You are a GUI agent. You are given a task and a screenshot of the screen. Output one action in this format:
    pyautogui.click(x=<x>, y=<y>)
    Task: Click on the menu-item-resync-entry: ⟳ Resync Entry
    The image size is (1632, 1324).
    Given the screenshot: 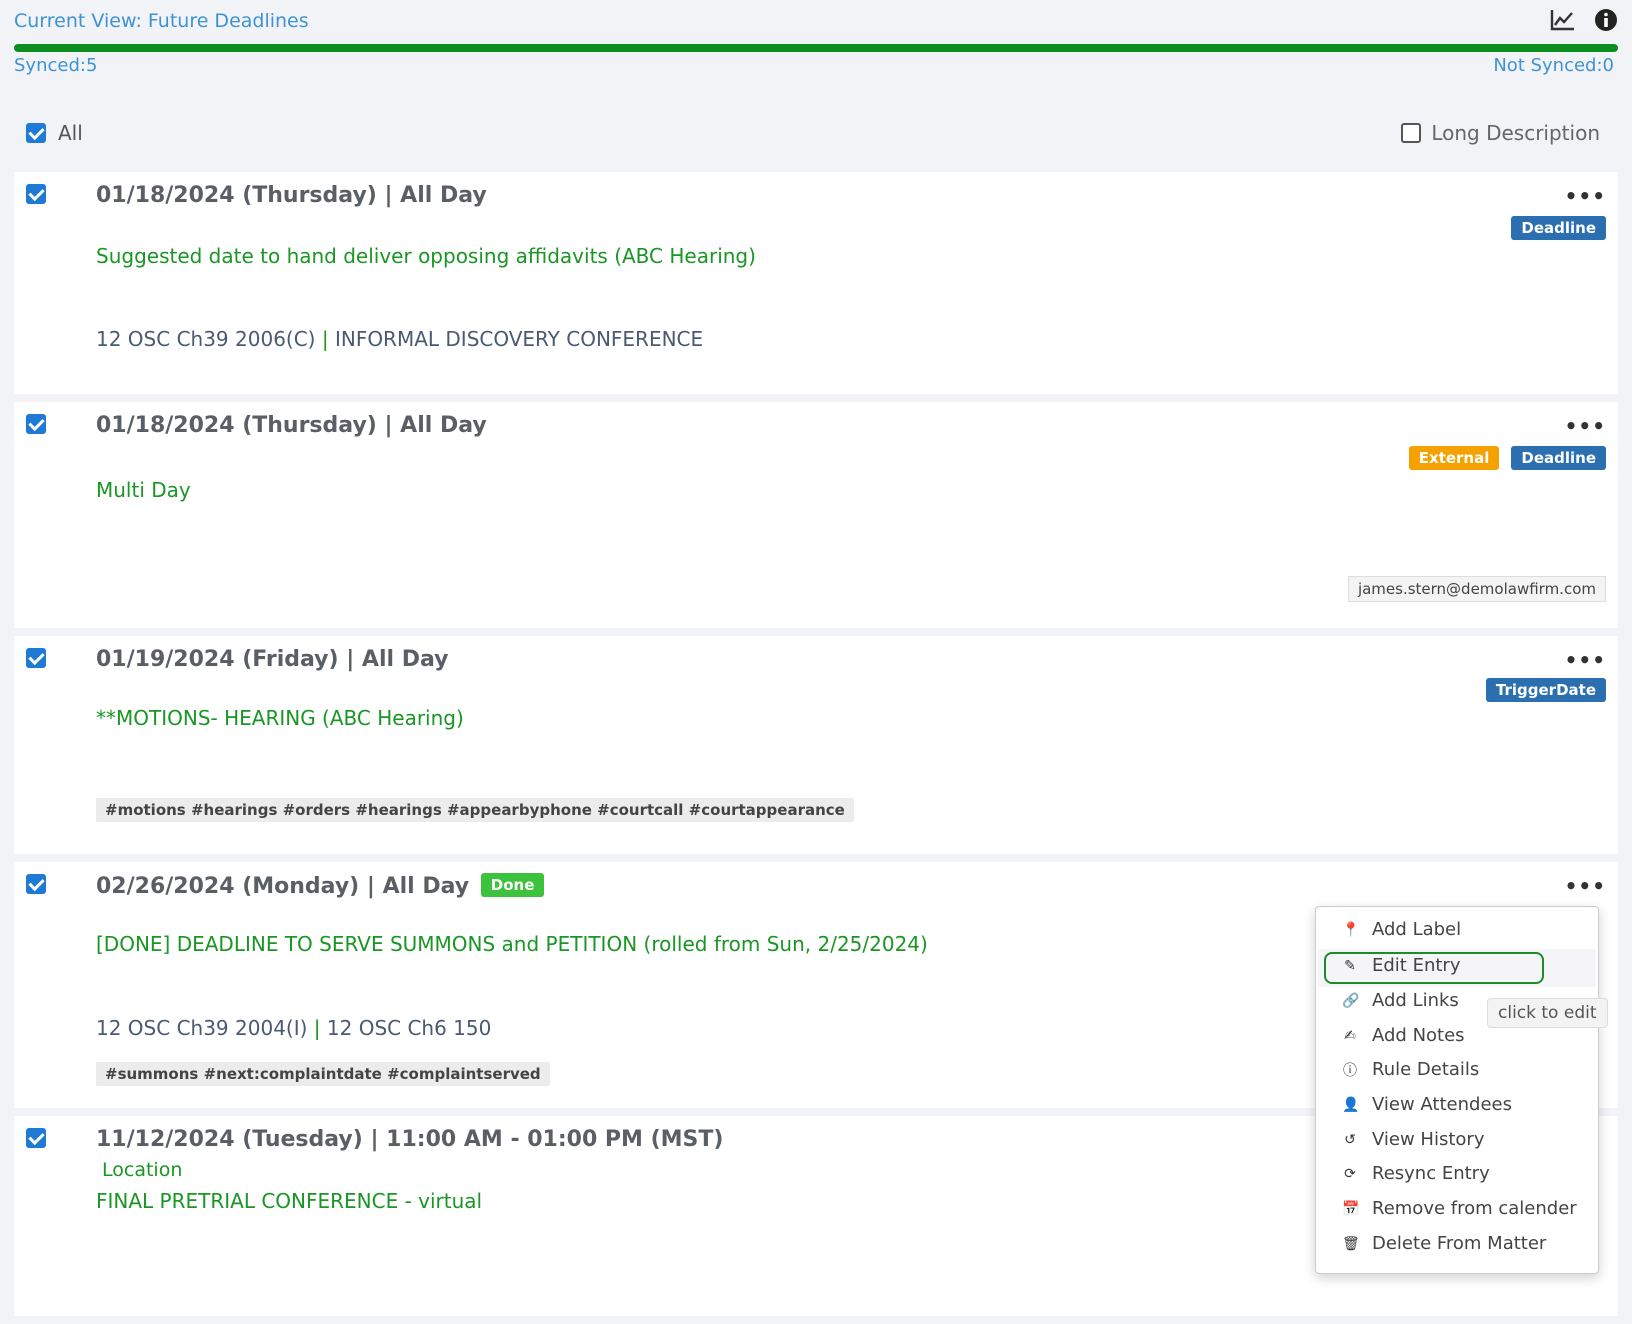 What is the action you would take?
    pyautogui.click(x=1416, y=1173)
    